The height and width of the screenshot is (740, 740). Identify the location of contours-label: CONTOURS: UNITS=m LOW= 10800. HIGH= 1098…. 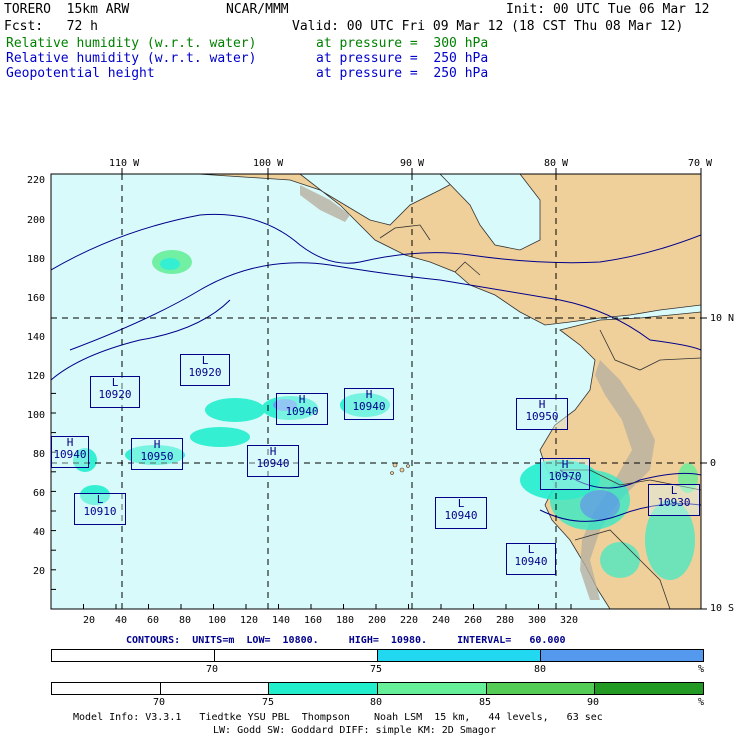
(346, 640).